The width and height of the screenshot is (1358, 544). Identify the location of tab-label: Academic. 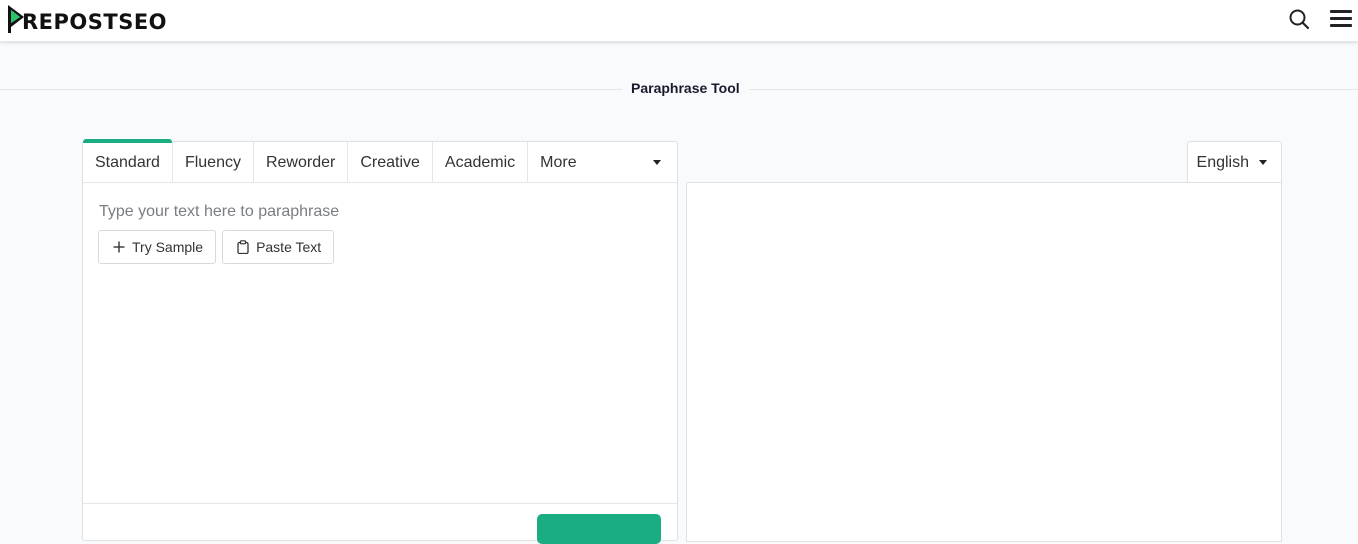
(480, 162).